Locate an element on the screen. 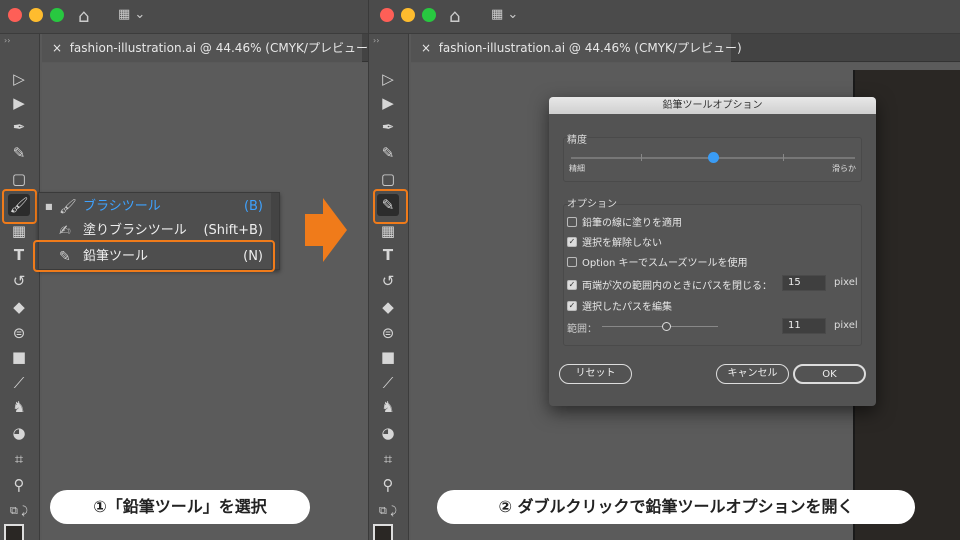  ok-button: OK is located at coordinates (829, 374).